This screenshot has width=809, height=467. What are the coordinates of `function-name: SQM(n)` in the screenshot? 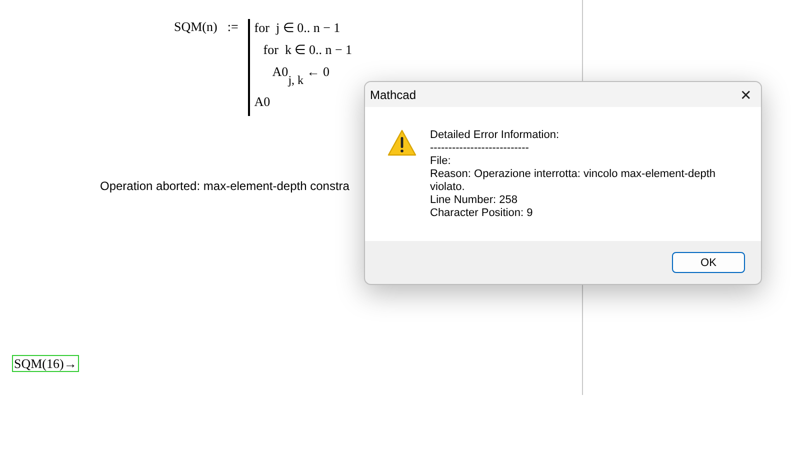 It's located at (196, 27).